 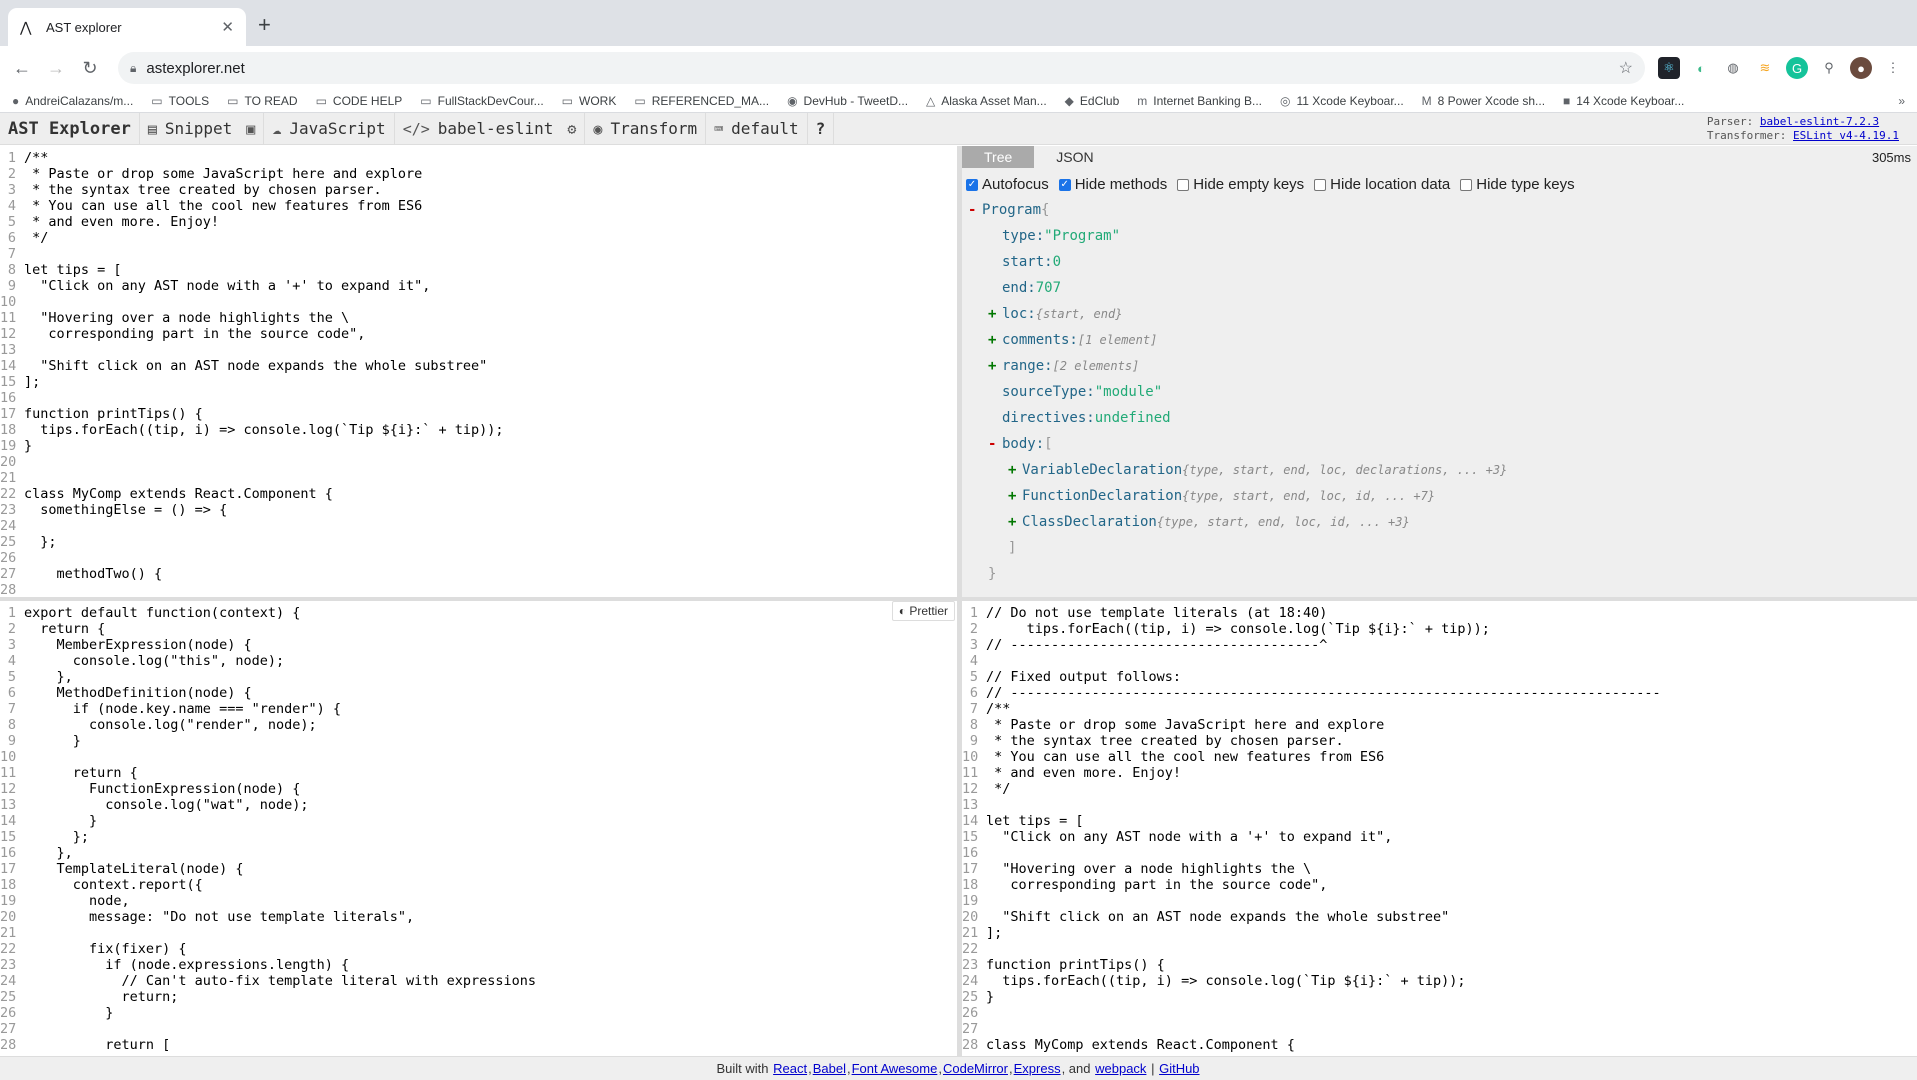 I want to click on bookmark-item: ▭ WORK, so click(x=589, y=101).